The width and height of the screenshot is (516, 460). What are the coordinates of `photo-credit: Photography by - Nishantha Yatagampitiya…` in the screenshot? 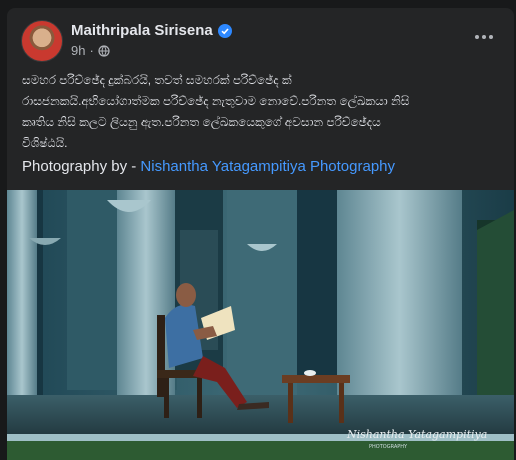 It's located at (208, 166).